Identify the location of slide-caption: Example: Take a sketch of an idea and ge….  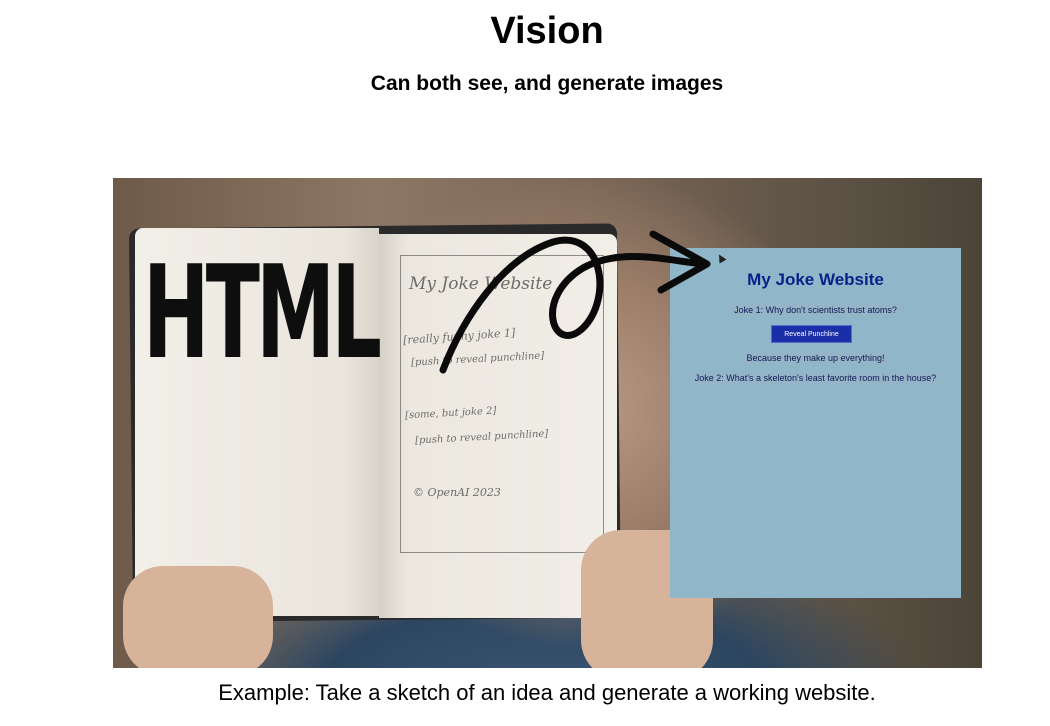
(547, 692).